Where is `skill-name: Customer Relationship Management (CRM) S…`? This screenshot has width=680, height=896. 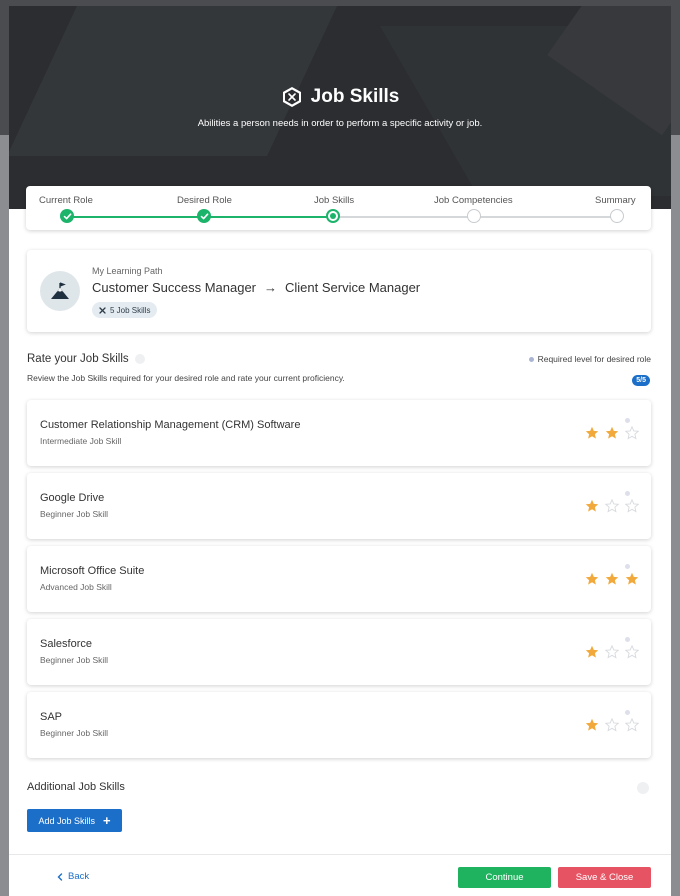
skill-name: Customer Relationship Management (CRM) S… is located at coordinates (170, 425).